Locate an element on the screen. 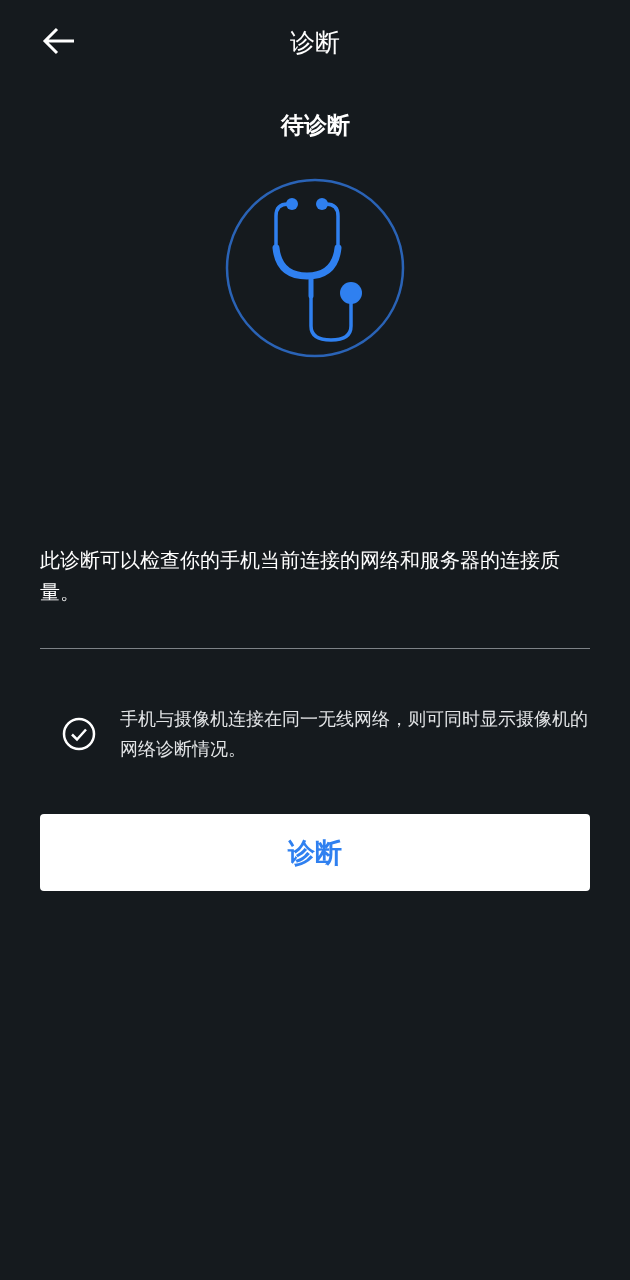 This screenshot has width=630, height=1280. diagnose-button: 诊断 is located at coordinates (315, 852).